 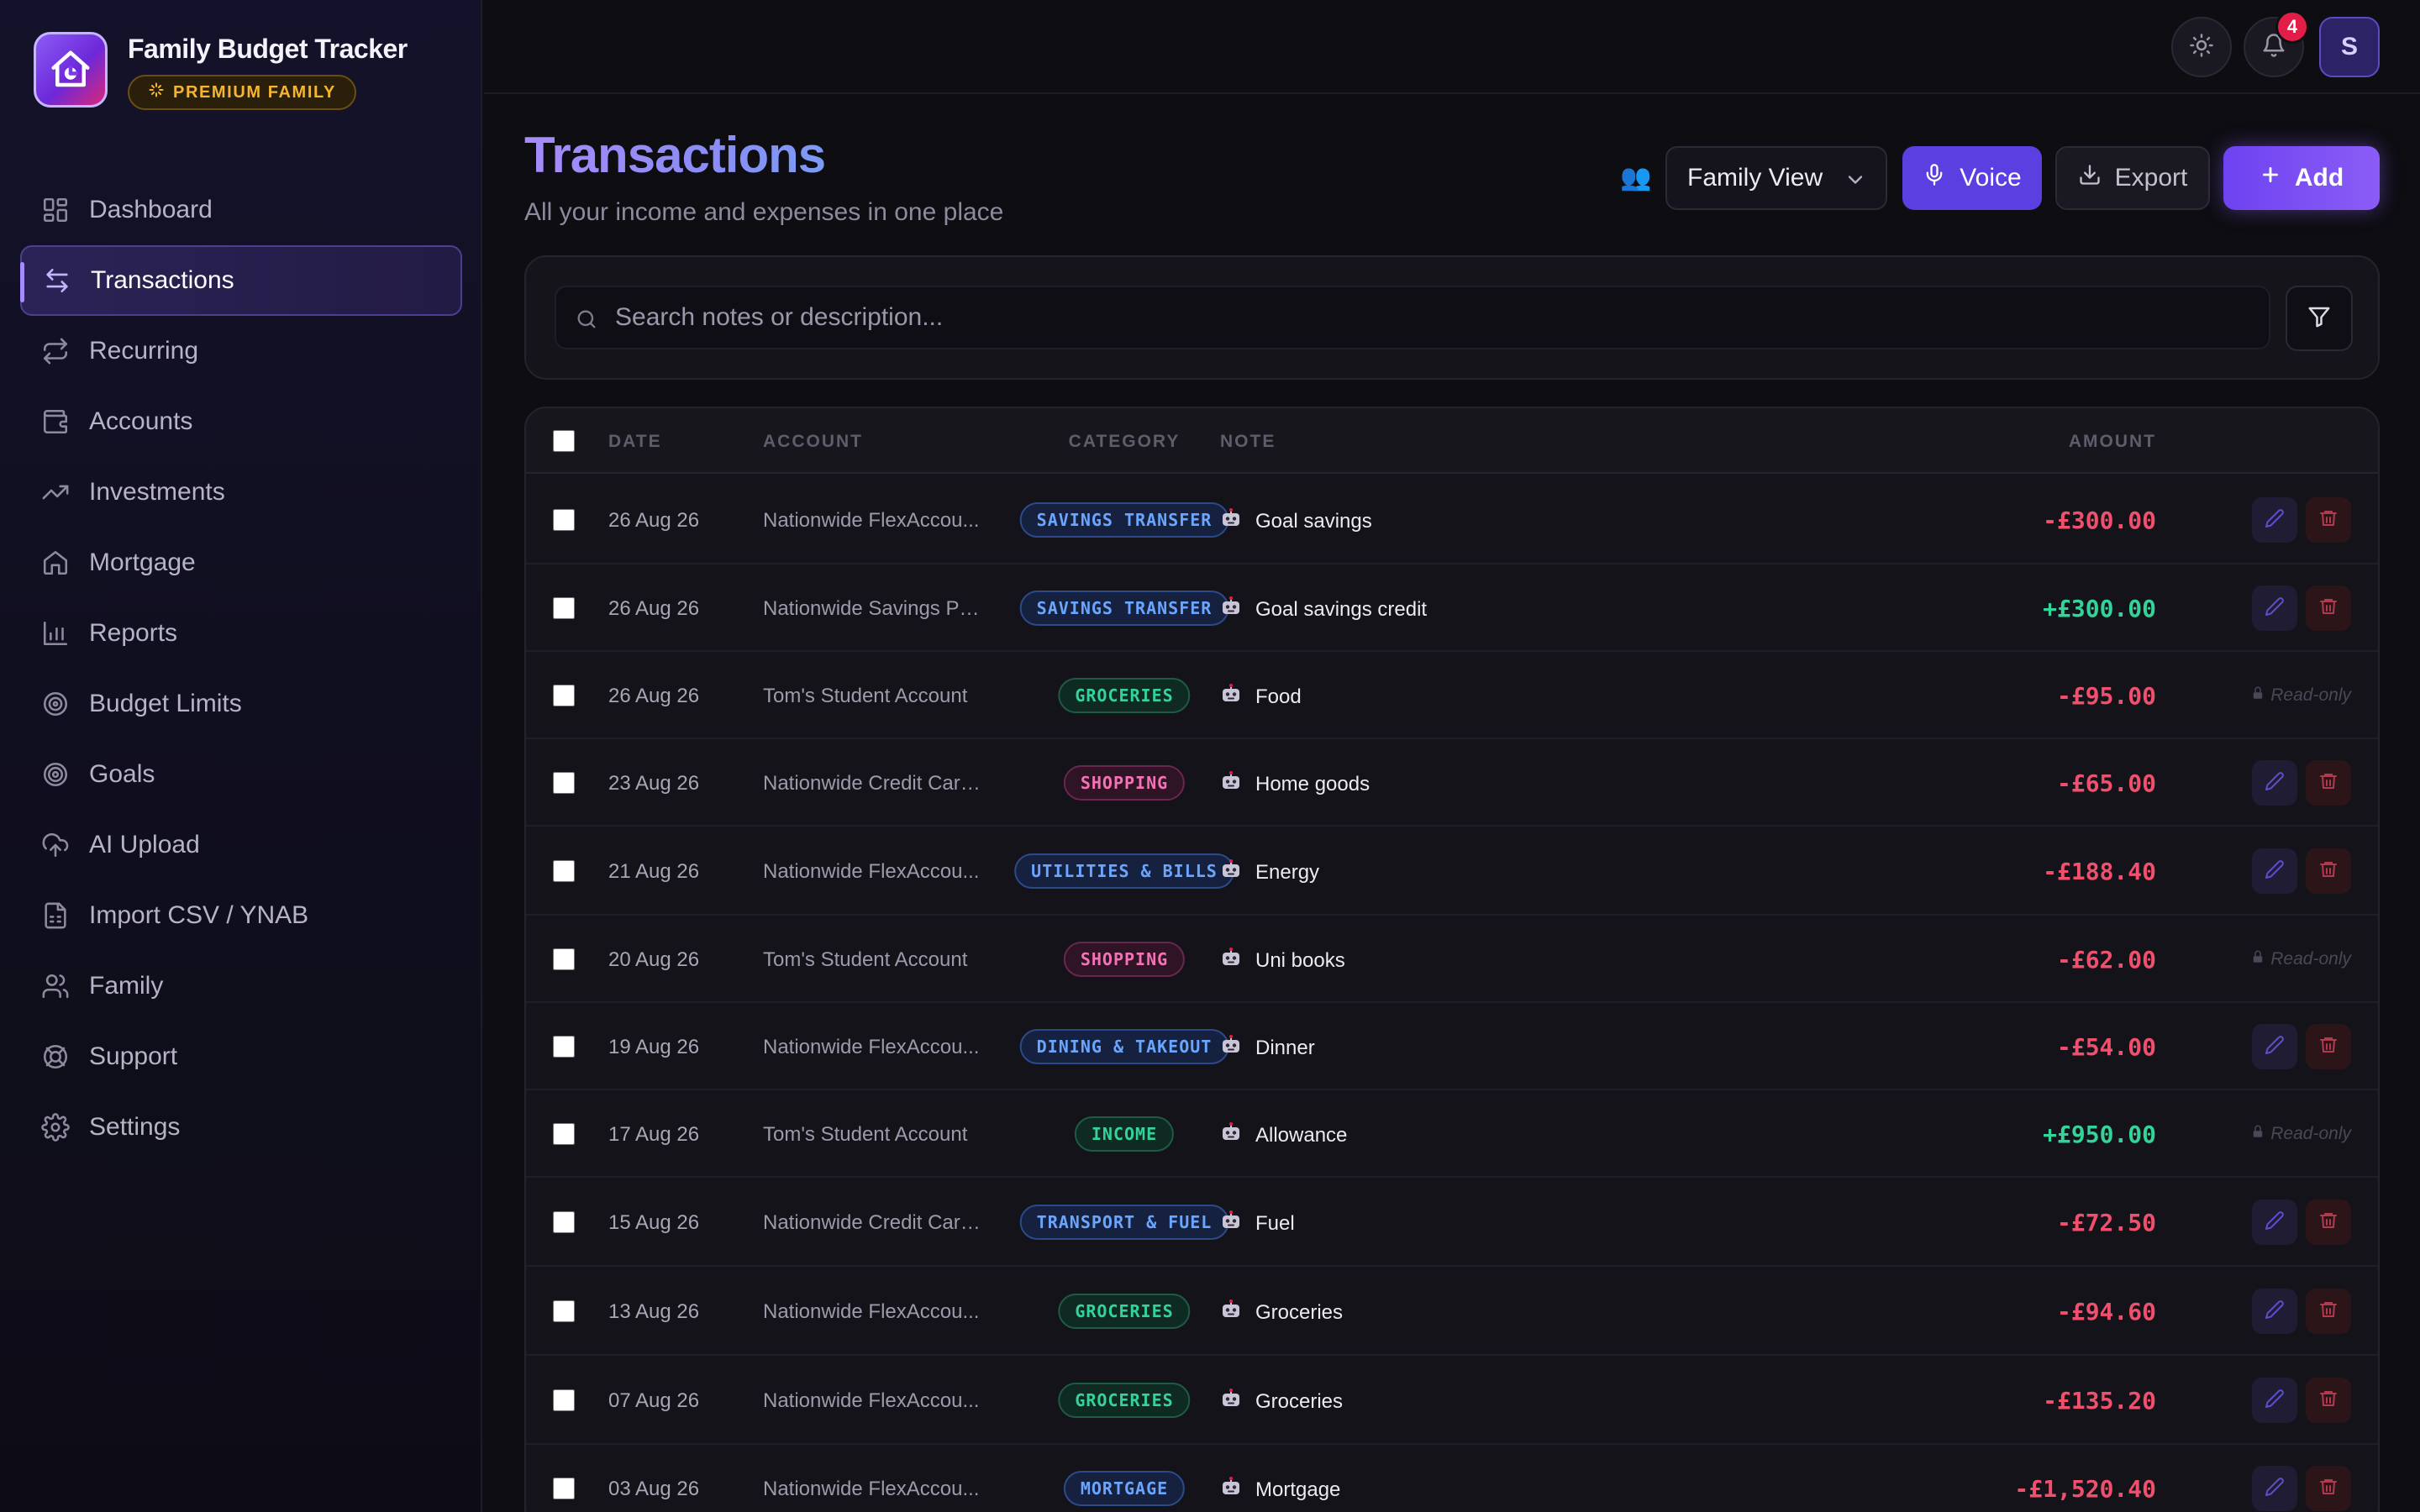 I want to click on header-amount: AMOUNT, so click(x=2112, y=442).